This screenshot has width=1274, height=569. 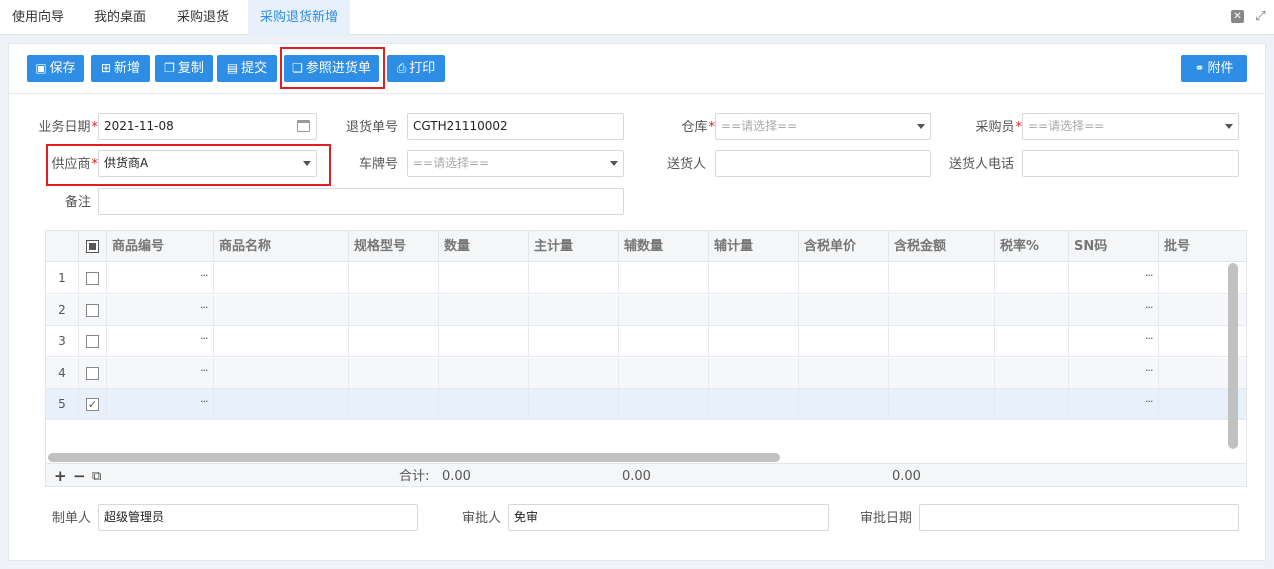 What do you see at coordinates (96, 475) in the screenshot?
I see `copy-row-icon: ⧉` at bounding box center [96, 475].